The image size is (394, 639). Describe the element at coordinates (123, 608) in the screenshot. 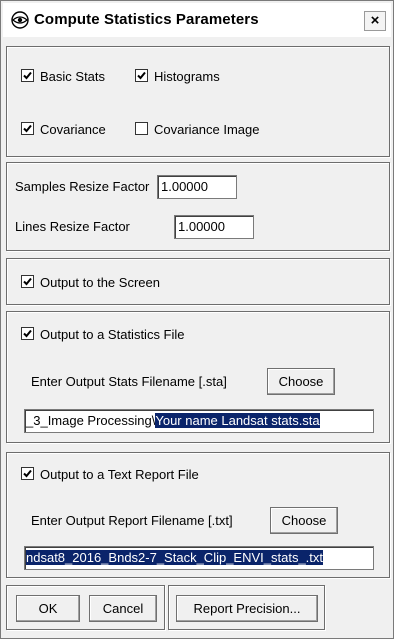

I see `cancel-button: Cancel` at that location.